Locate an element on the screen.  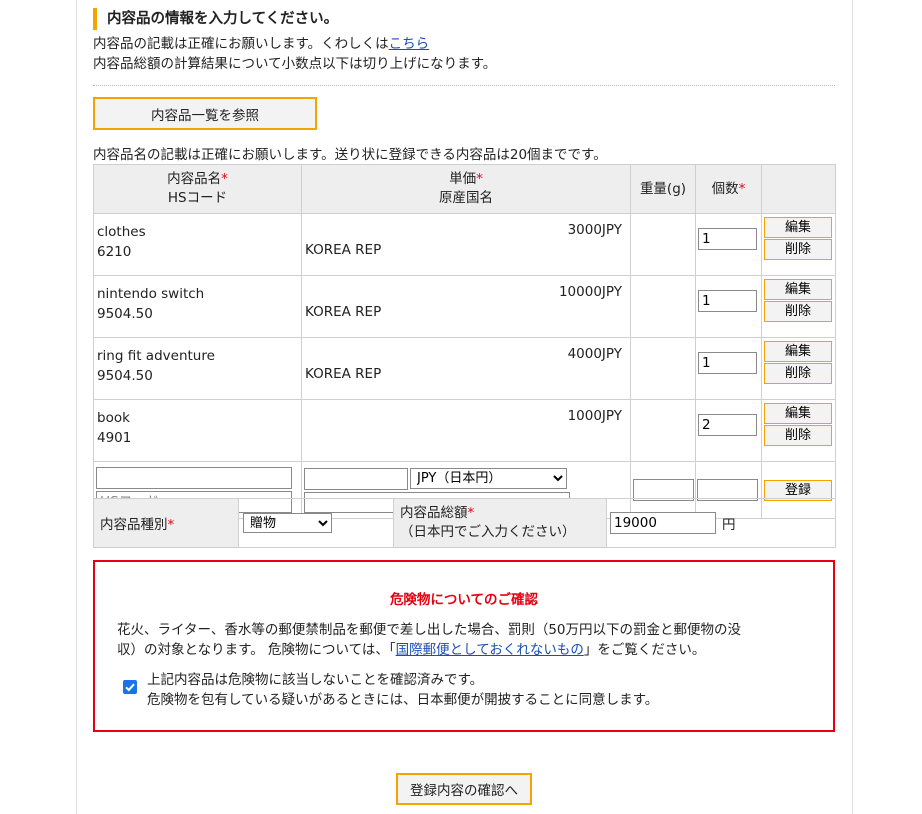
frame-left-border is located at coordinates (76, 407).